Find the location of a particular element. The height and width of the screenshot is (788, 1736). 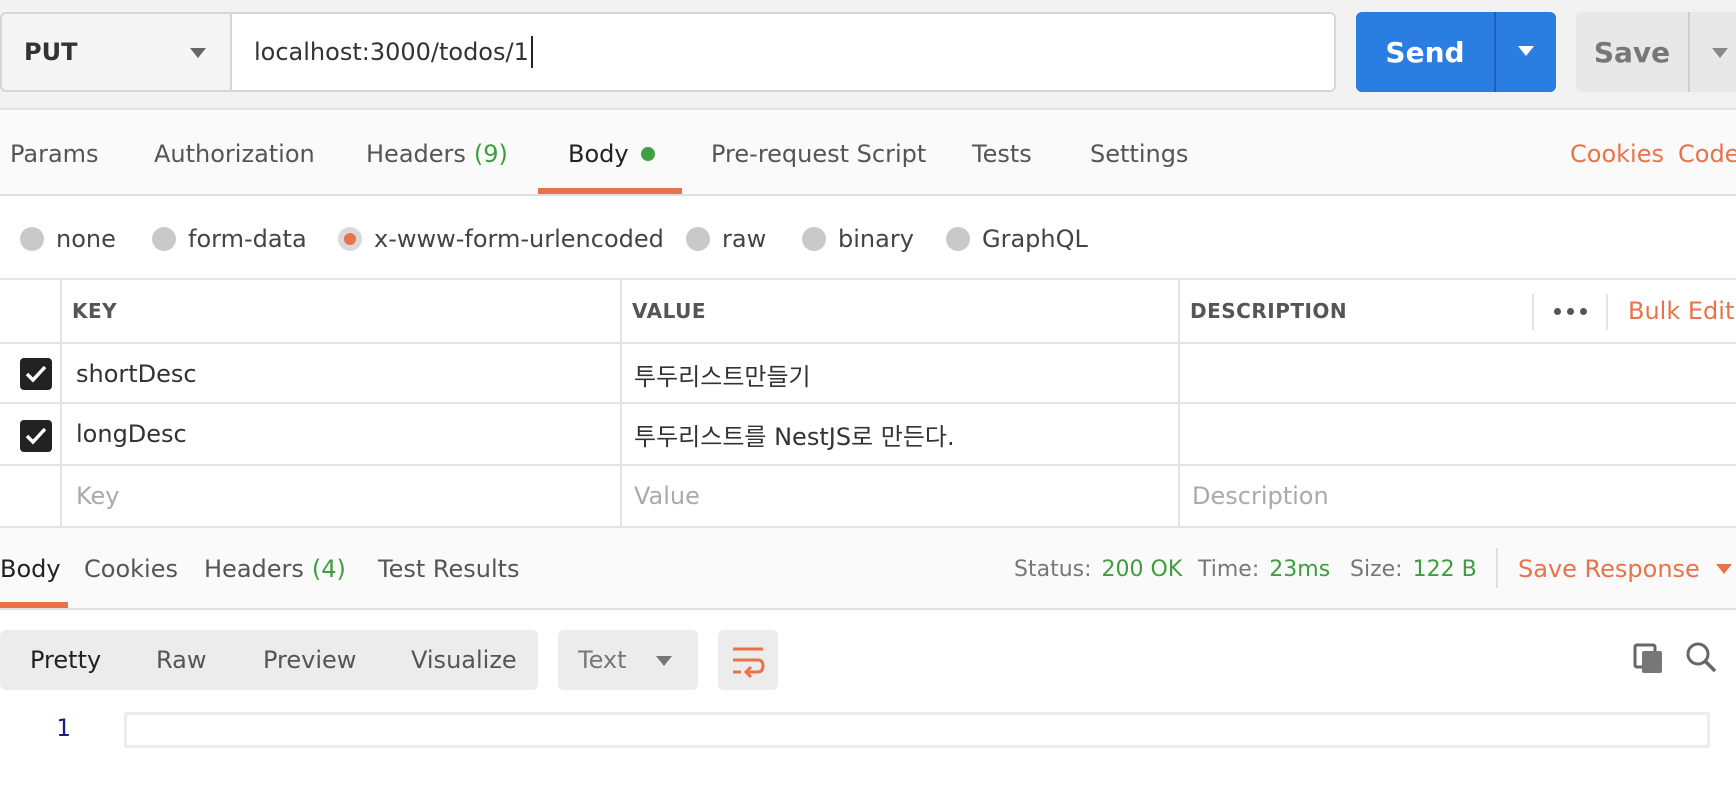

more-options-icon is located at coordinates (1572, 311).